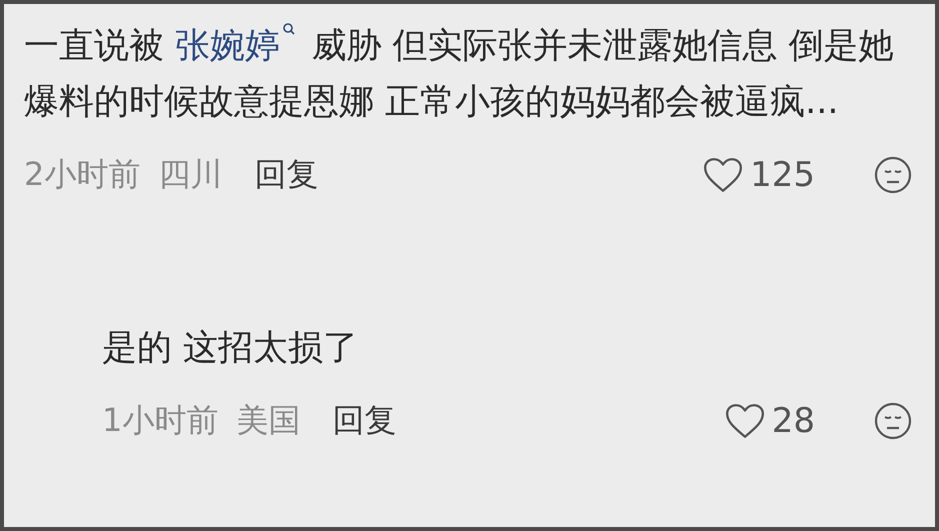 Image resolution: width=939 pixels, height=531 pixels. I want to click on like-count: 28, so click(793, 421).